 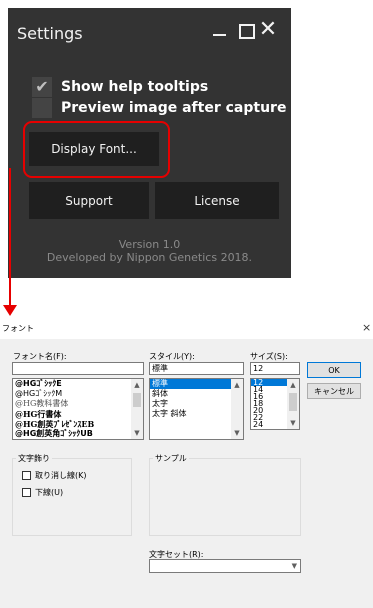 I want to click on font-list-item: @HG行書体, so click(x=78, y=414).